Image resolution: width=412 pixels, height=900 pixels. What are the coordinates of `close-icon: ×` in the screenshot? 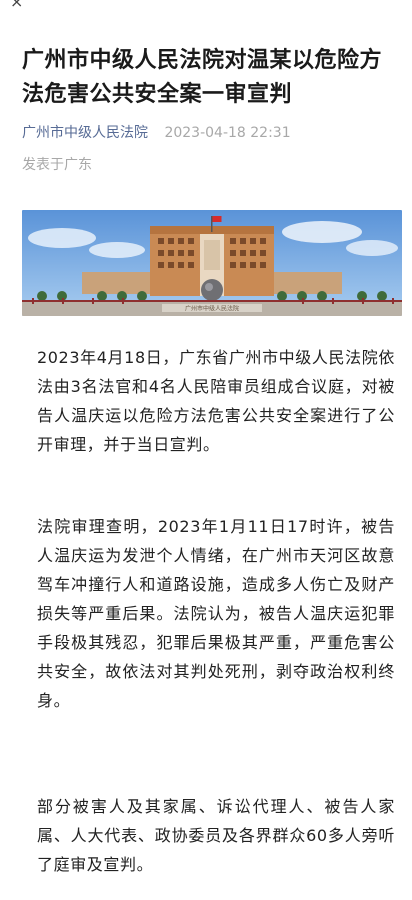 It's located at (16, 5).